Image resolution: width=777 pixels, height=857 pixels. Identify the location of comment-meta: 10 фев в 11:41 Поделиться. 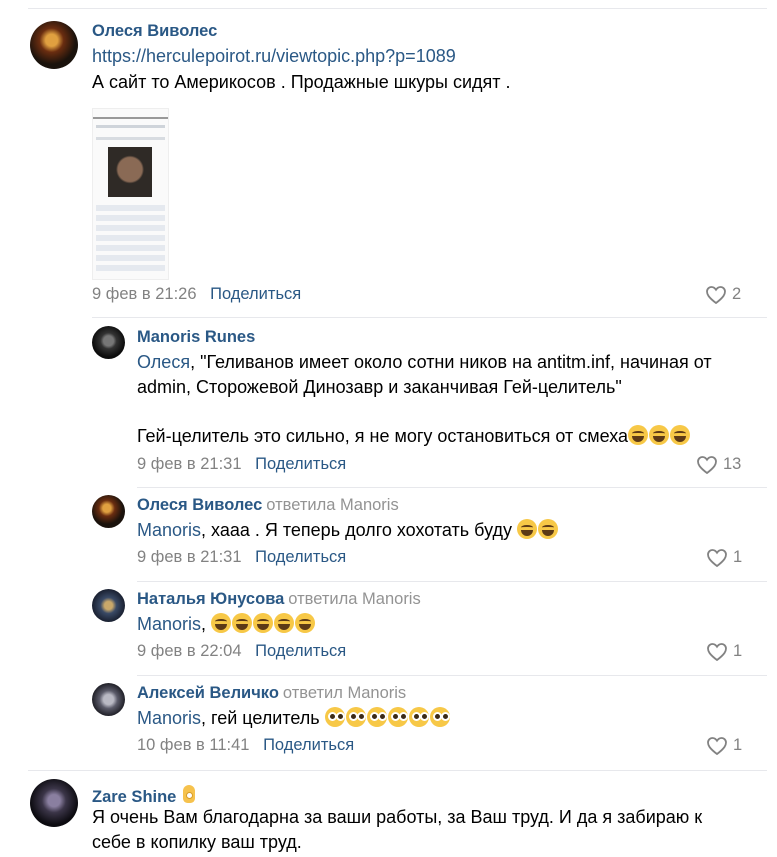
(245, 745).